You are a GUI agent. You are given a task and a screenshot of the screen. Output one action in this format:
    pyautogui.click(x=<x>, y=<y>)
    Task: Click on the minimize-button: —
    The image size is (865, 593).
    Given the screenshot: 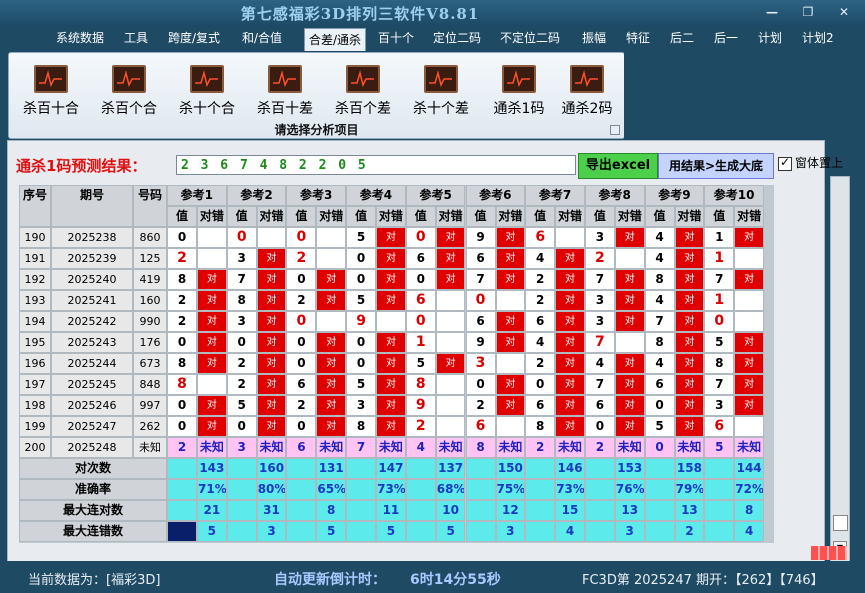 What is the action you would take?
    pyautogui.click(x=772, y=12)
    